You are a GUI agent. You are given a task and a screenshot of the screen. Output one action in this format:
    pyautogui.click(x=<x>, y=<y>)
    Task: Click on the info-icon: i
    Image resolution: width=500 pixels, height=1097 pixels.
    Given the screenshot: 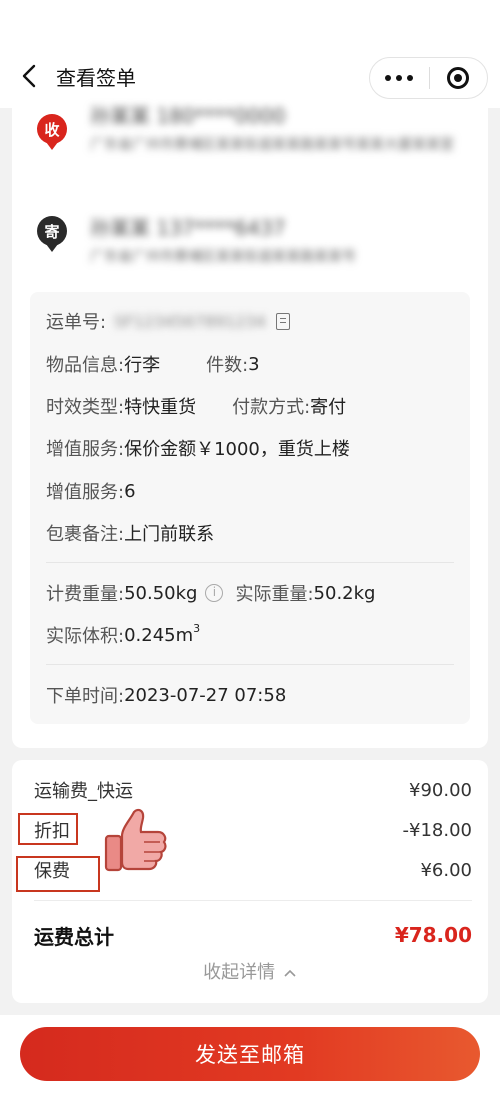 What is the action you would take?
    pyautogui.click(x=214, y=593)
    